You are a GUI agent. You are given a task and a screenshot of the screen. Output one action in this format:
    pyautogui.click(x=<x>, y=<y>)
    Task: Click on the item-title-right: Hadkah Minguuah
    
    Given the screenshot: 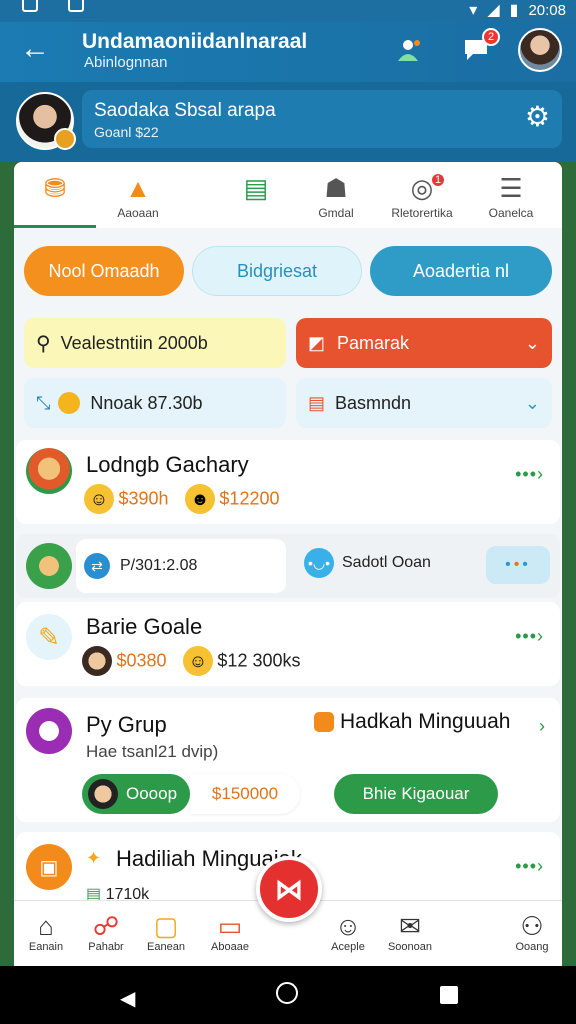 What is the action you would take?
    pyautogui.click(x=425, y=721)
    